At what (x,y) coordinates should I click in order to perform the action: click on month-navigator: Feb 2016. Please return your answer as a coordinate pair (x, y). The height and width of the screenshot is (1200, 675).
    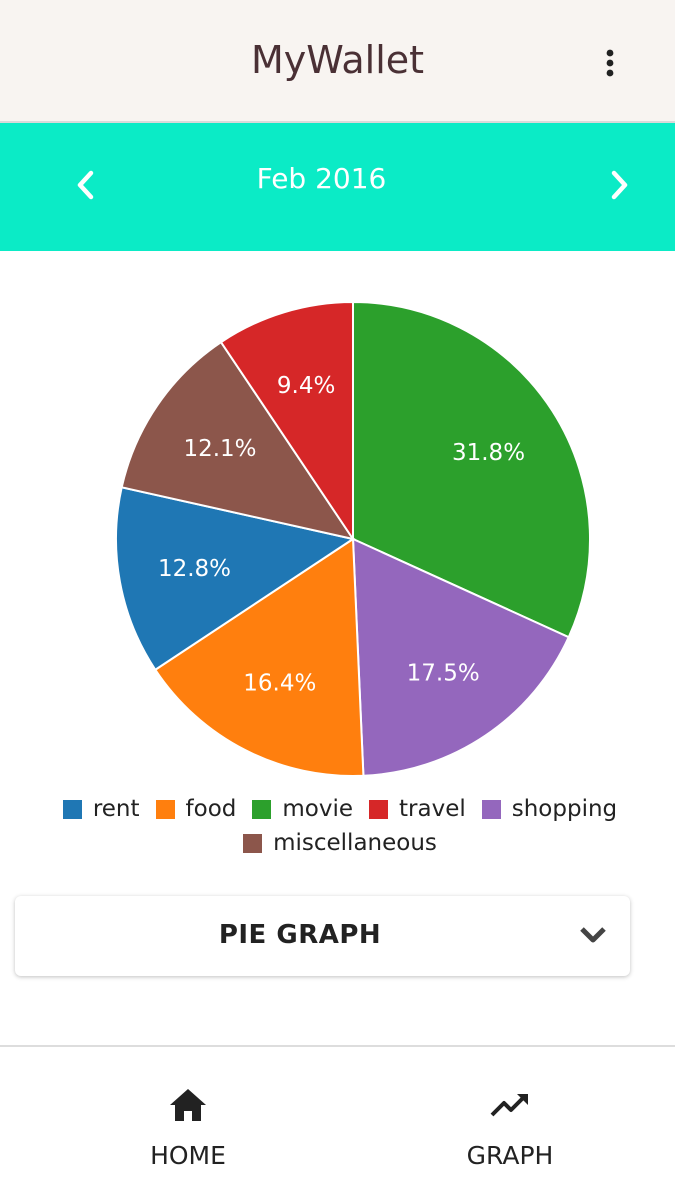
    Looking at the image, I should click on (337, 187).